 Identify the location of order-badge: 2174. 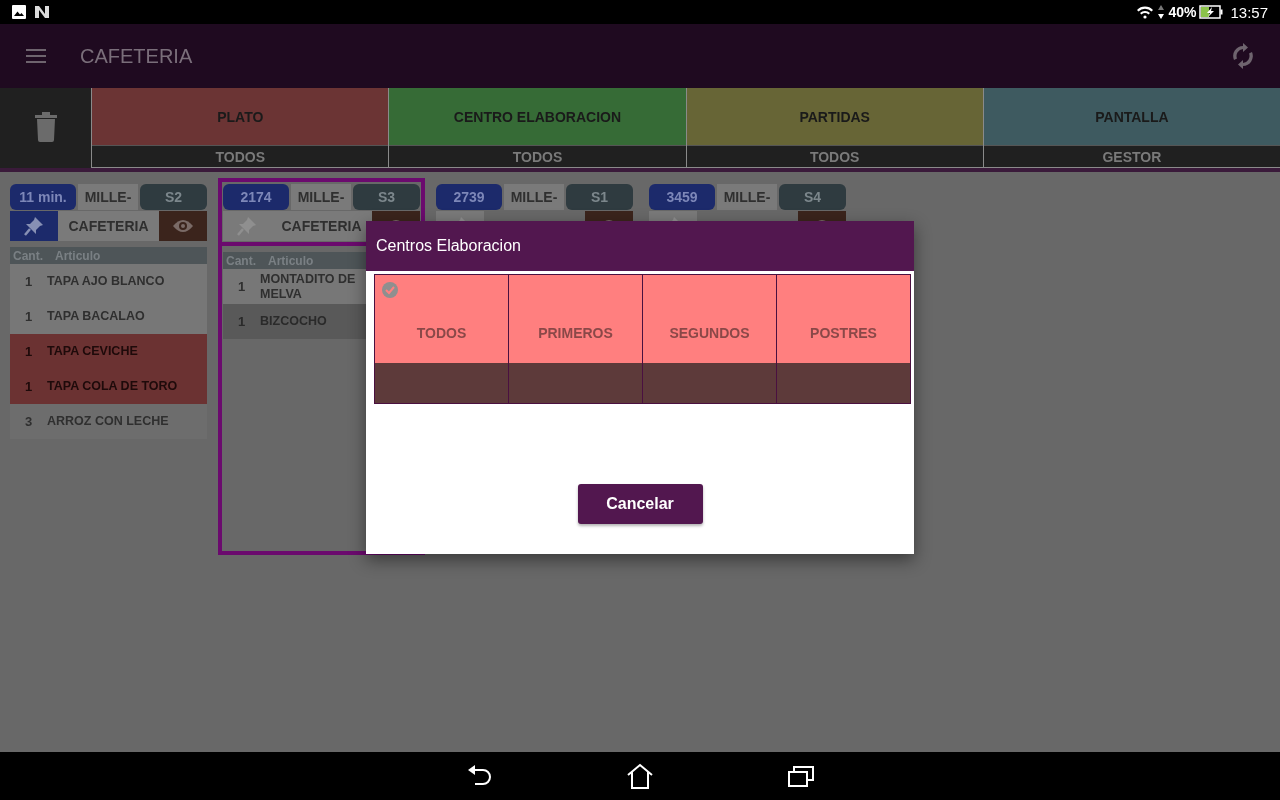
(256, 197).